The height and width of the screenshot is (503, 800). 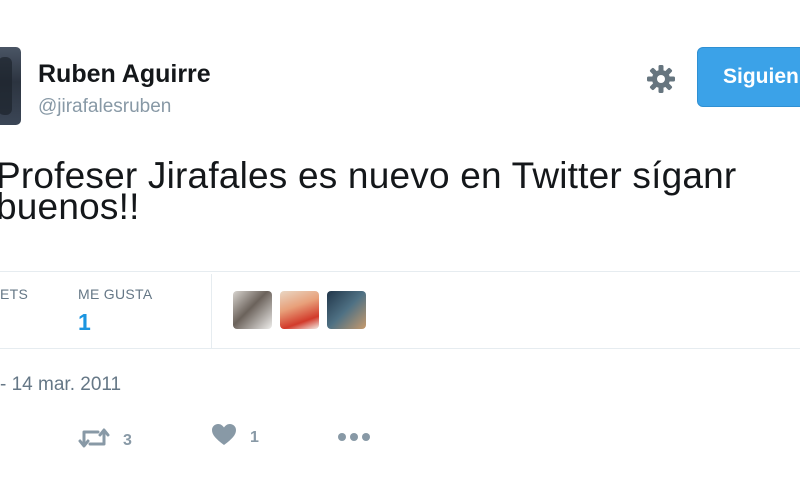 What do you see at coordinates (10, 86) in the screenshot?
I see `avatar` at bounding box center [10, 86].